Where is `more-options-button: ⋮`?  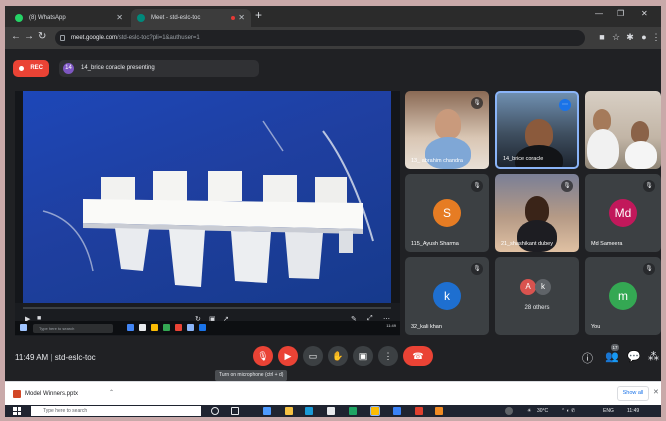
more-options-button: ⋮ is located at coordinates (388, 356).